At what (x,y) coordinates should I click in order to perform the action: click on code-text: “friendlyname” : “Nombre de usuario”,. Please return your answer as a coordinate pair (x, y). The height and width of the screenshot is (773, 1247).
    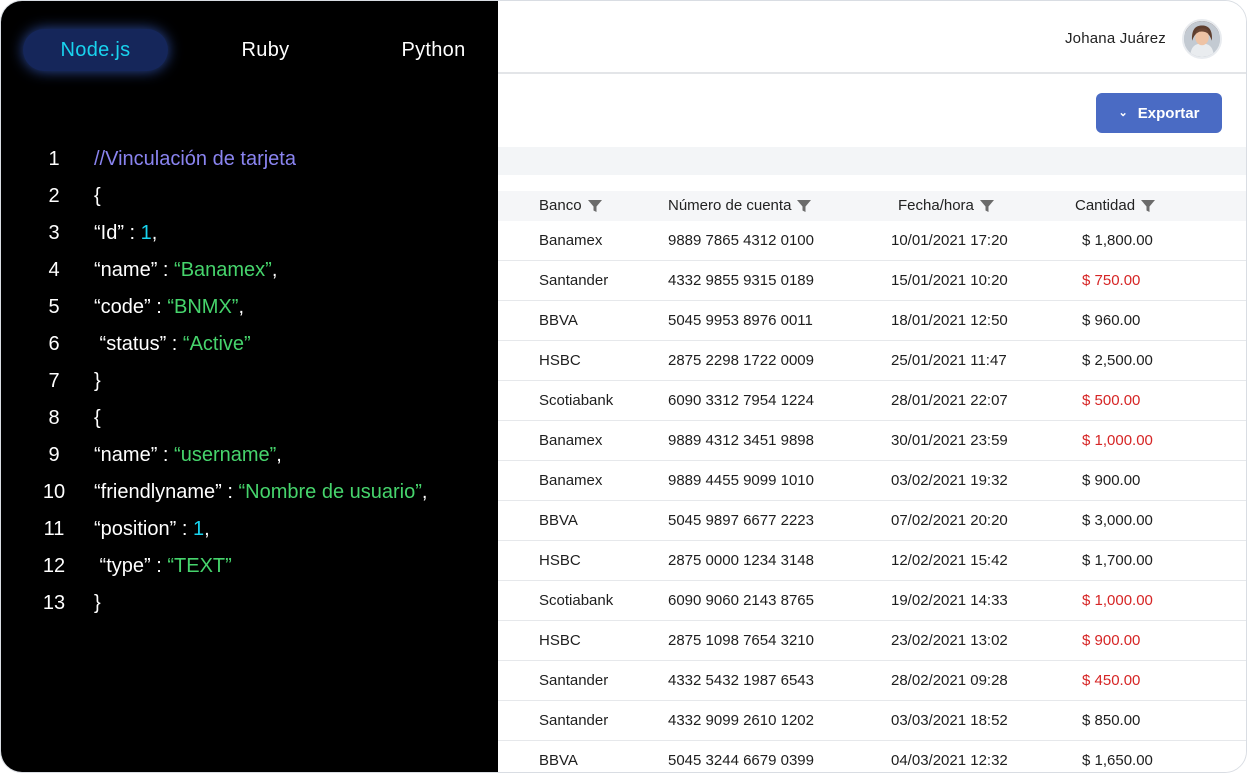
    Looking at the image, I should click on (260, 492).